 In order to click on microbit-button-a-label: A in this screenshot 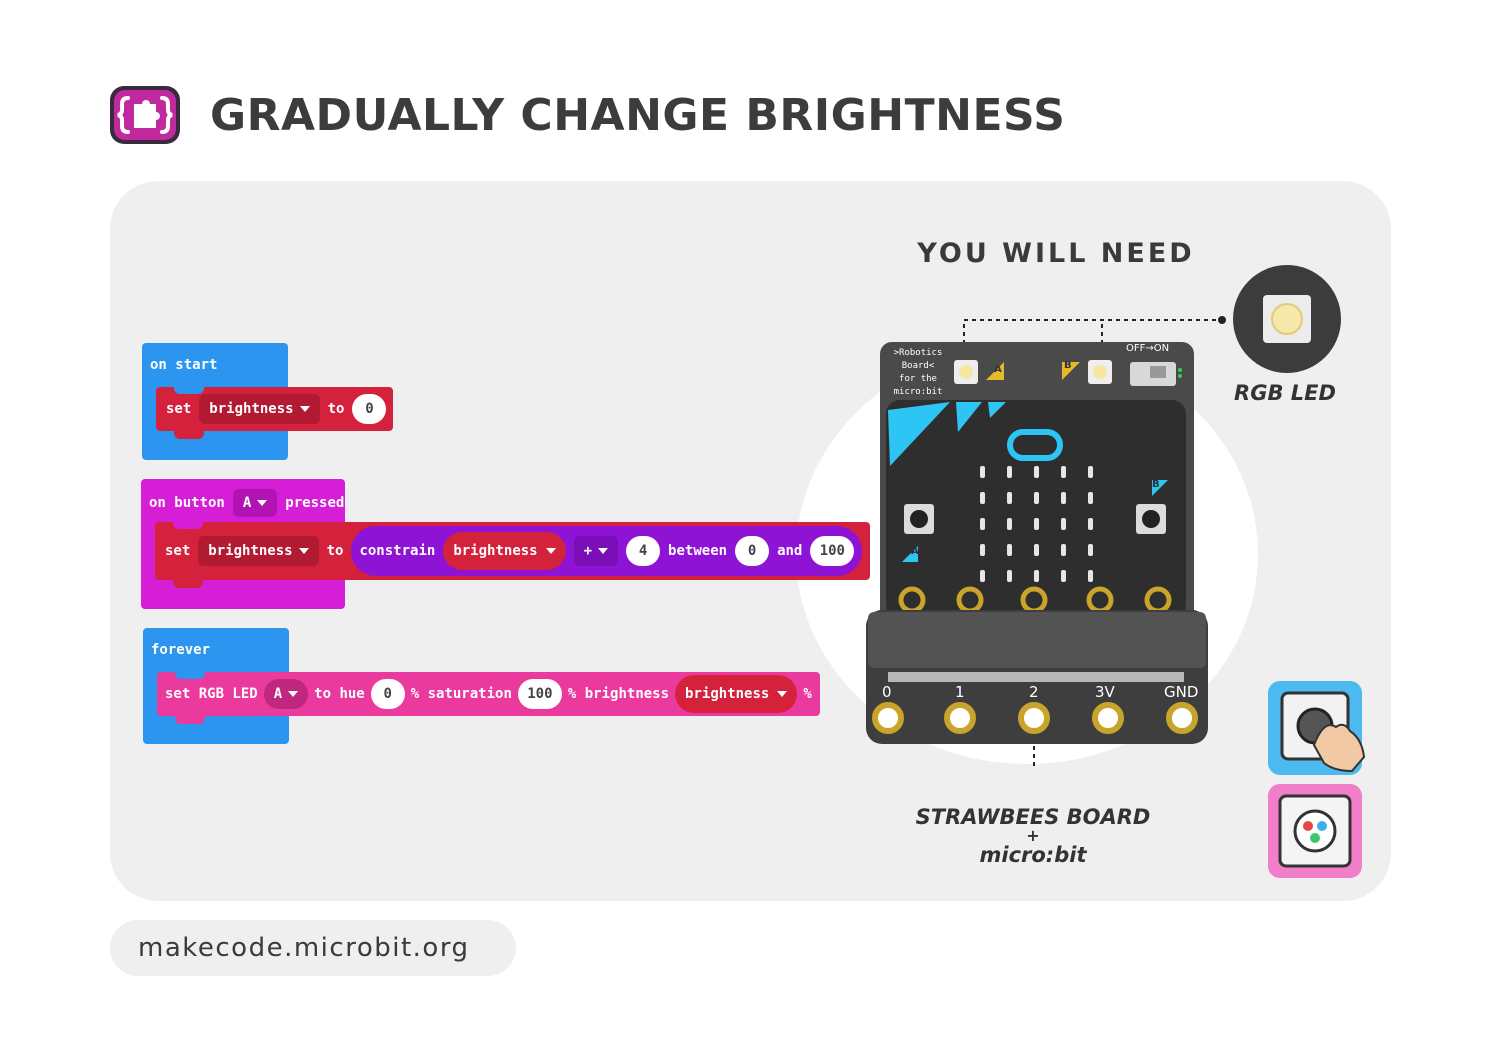, I will do `click(915, 551)`.